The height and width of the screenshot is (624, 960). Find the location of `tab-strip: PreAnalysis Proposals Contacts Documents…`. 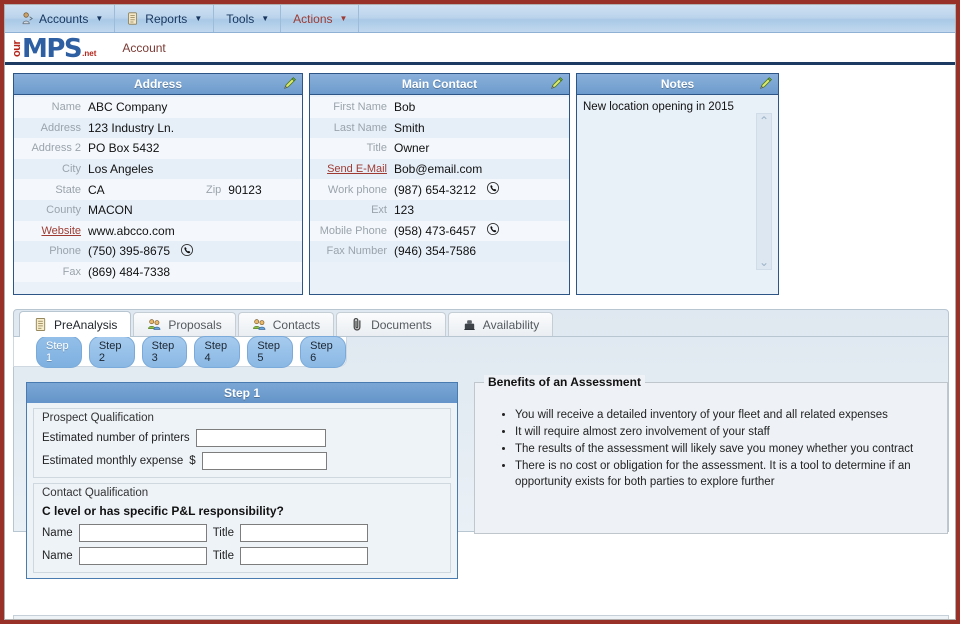

tab-strip: PreAnalysis Proposals Contacts Documents… is located at coordinates (481, 323).